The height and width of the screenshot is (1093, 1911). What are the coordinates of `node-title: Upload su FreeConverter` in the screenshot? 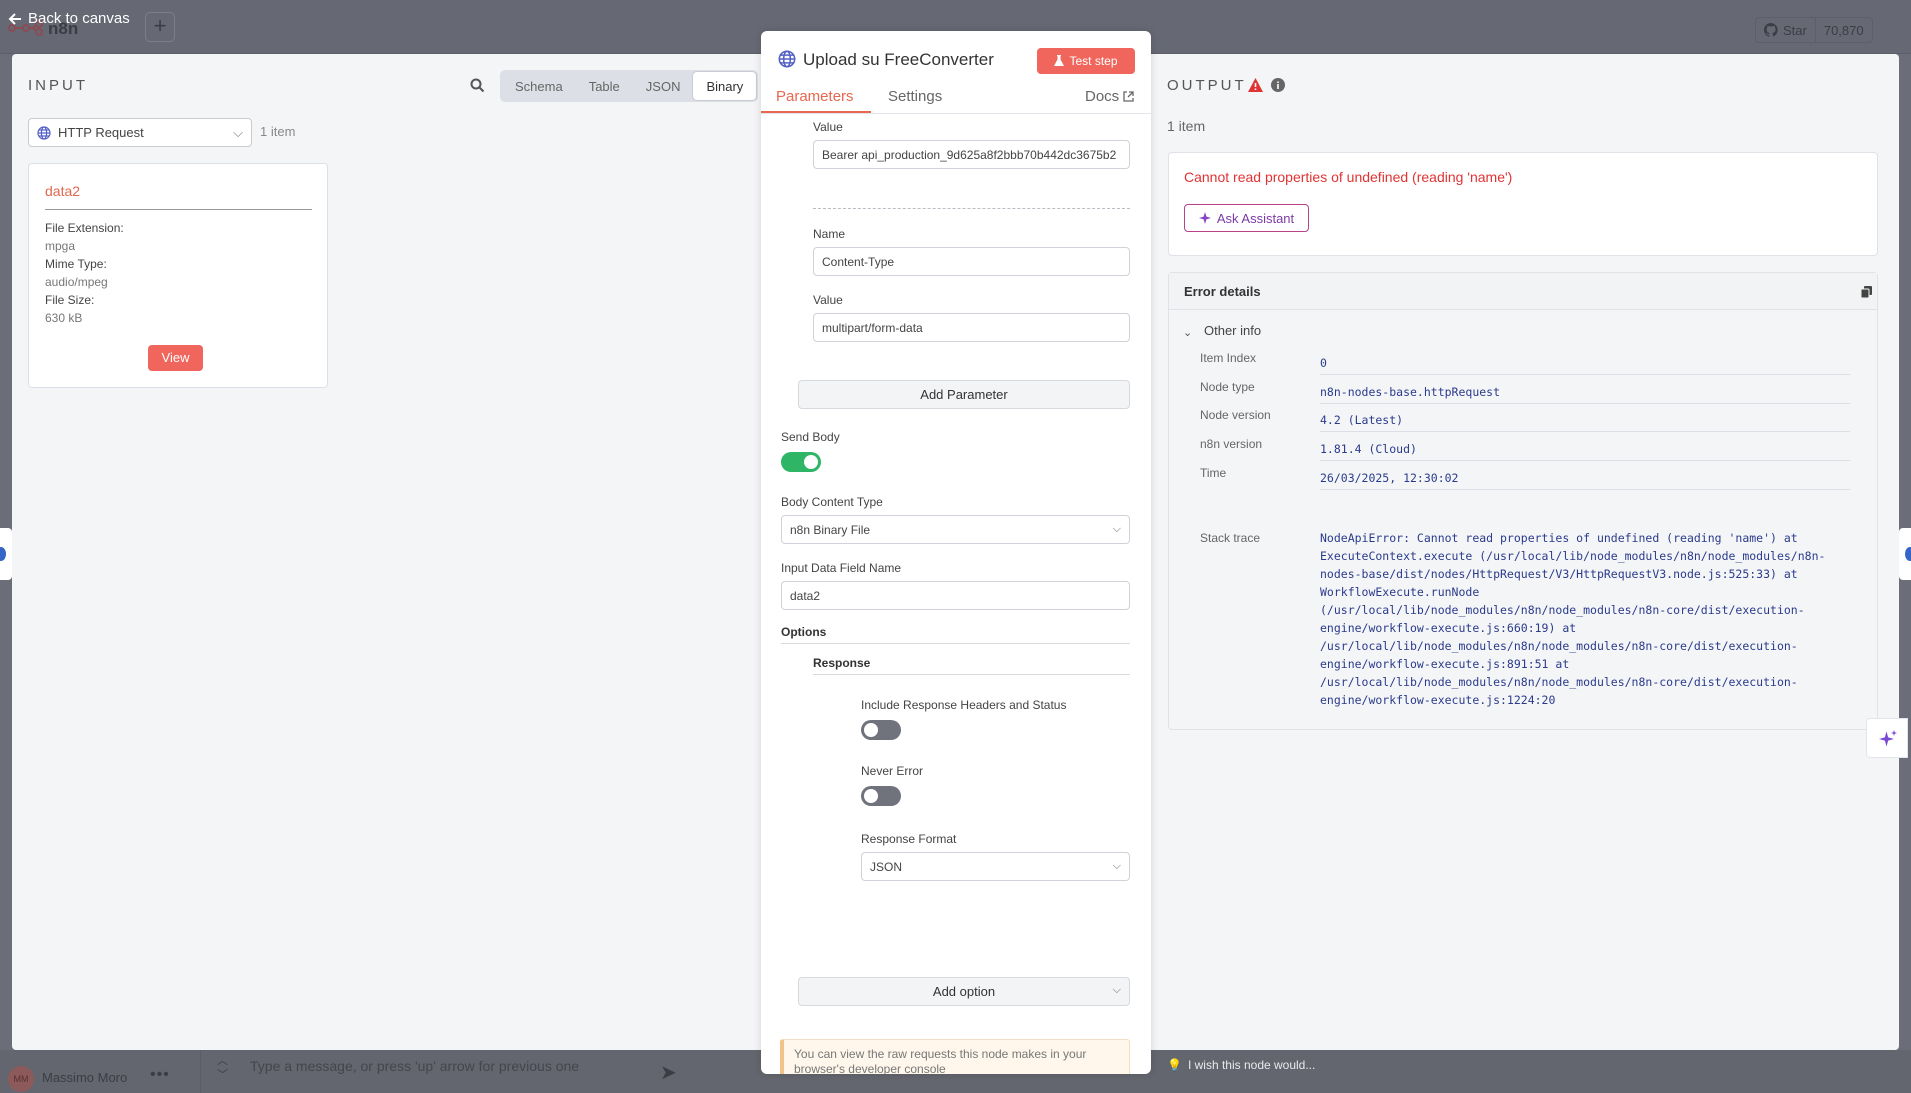 It's located at (898, 60).